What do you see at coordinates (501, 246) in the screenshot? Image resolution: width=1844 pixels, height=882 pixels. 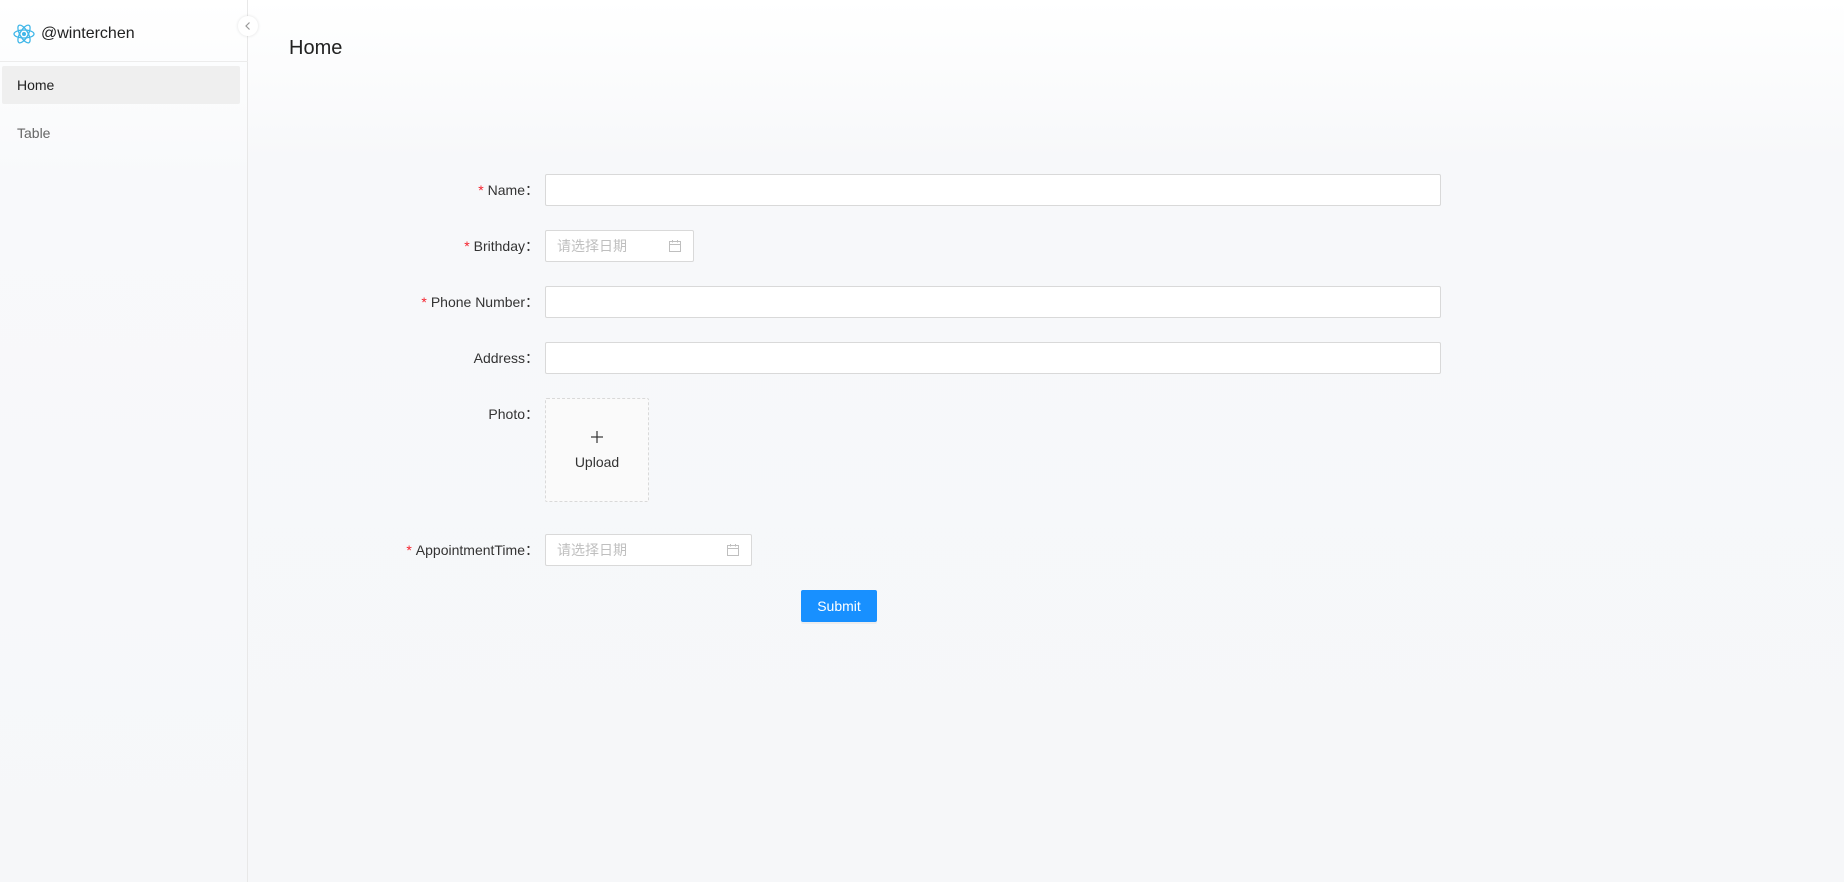 I see `birthday-label: * Brithday：` at bounding box center [501, 246].